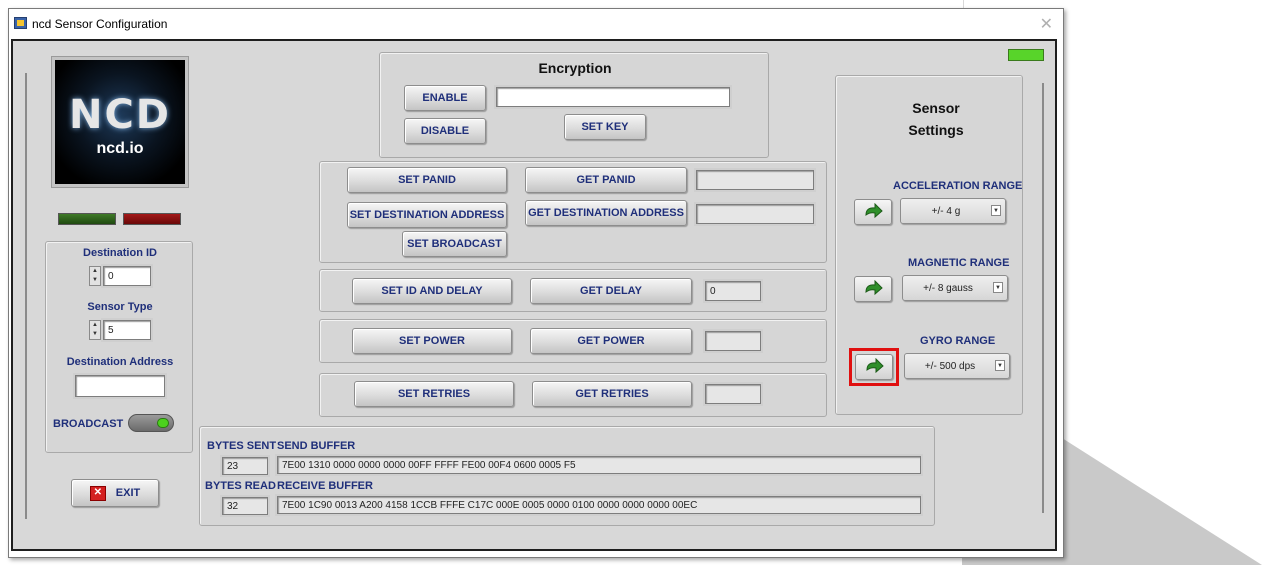  What do you see at coordinates (152, 219) in the screenshot?
I see `status-indicator-red` at bounding box center [152, 219].